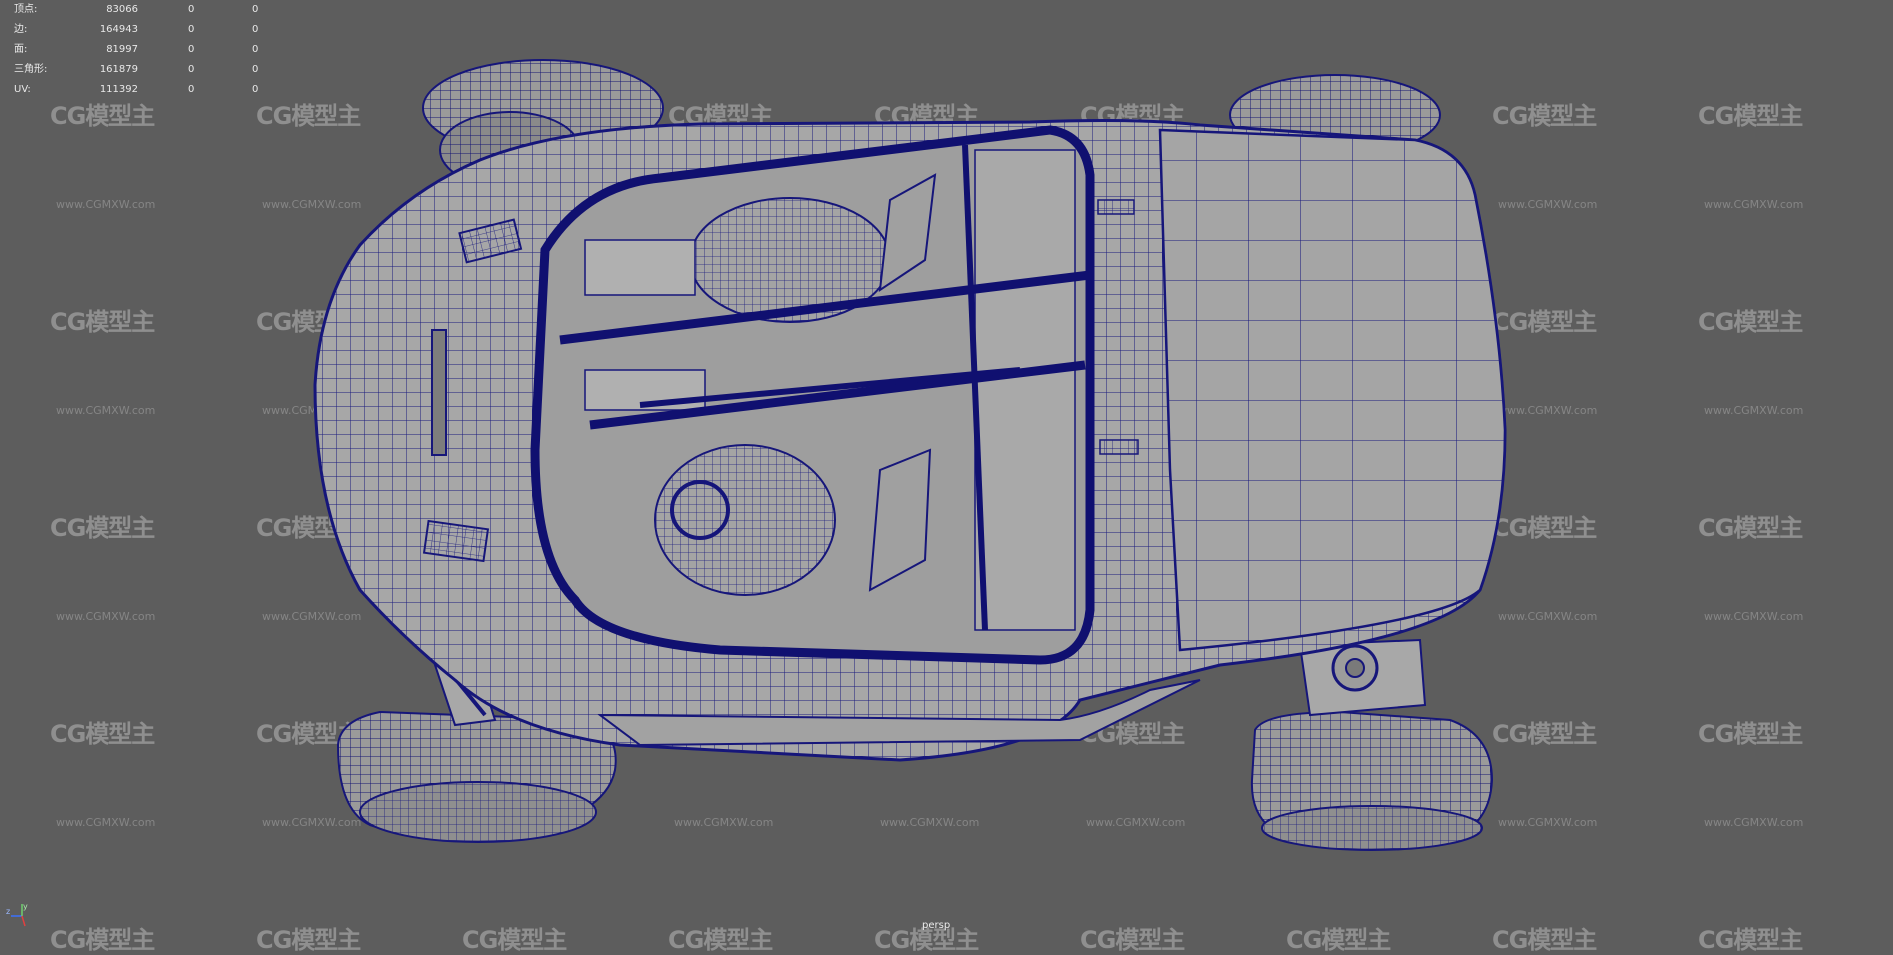 Image resolution: width=1893 pixels, height=955 pixels. Describe the element at coordinates (936, 925) in the screenshot. I see `camera-label: persp` at that location.